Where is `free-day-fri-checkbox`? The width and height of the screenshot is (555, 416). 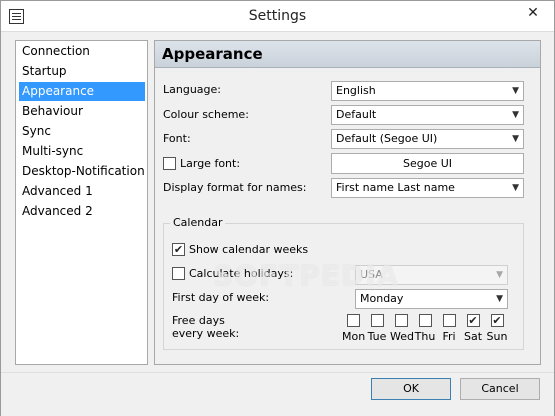
free-day-fri-checkbox is located at coordinates (449, 320).